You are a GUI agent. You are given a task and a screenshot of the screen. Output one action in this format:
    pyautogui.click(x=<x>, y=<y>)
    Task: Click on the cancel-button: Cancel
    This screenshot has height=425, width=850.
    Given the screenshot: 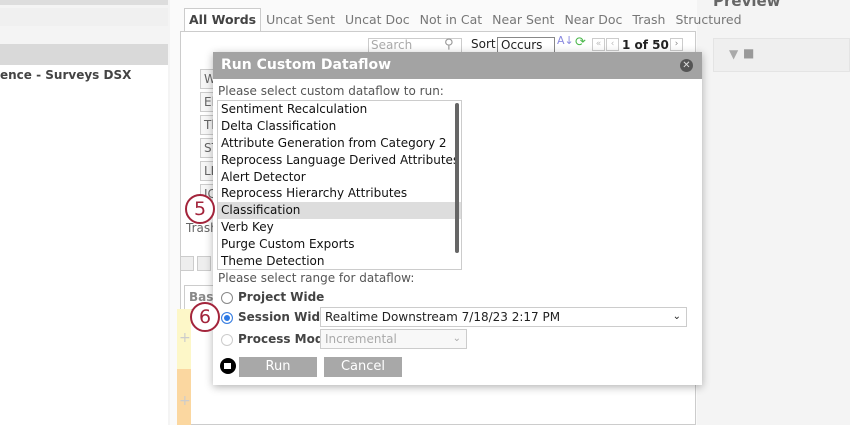 What is the action you would take?
    pyautogui.click(x=363, y=367)
    